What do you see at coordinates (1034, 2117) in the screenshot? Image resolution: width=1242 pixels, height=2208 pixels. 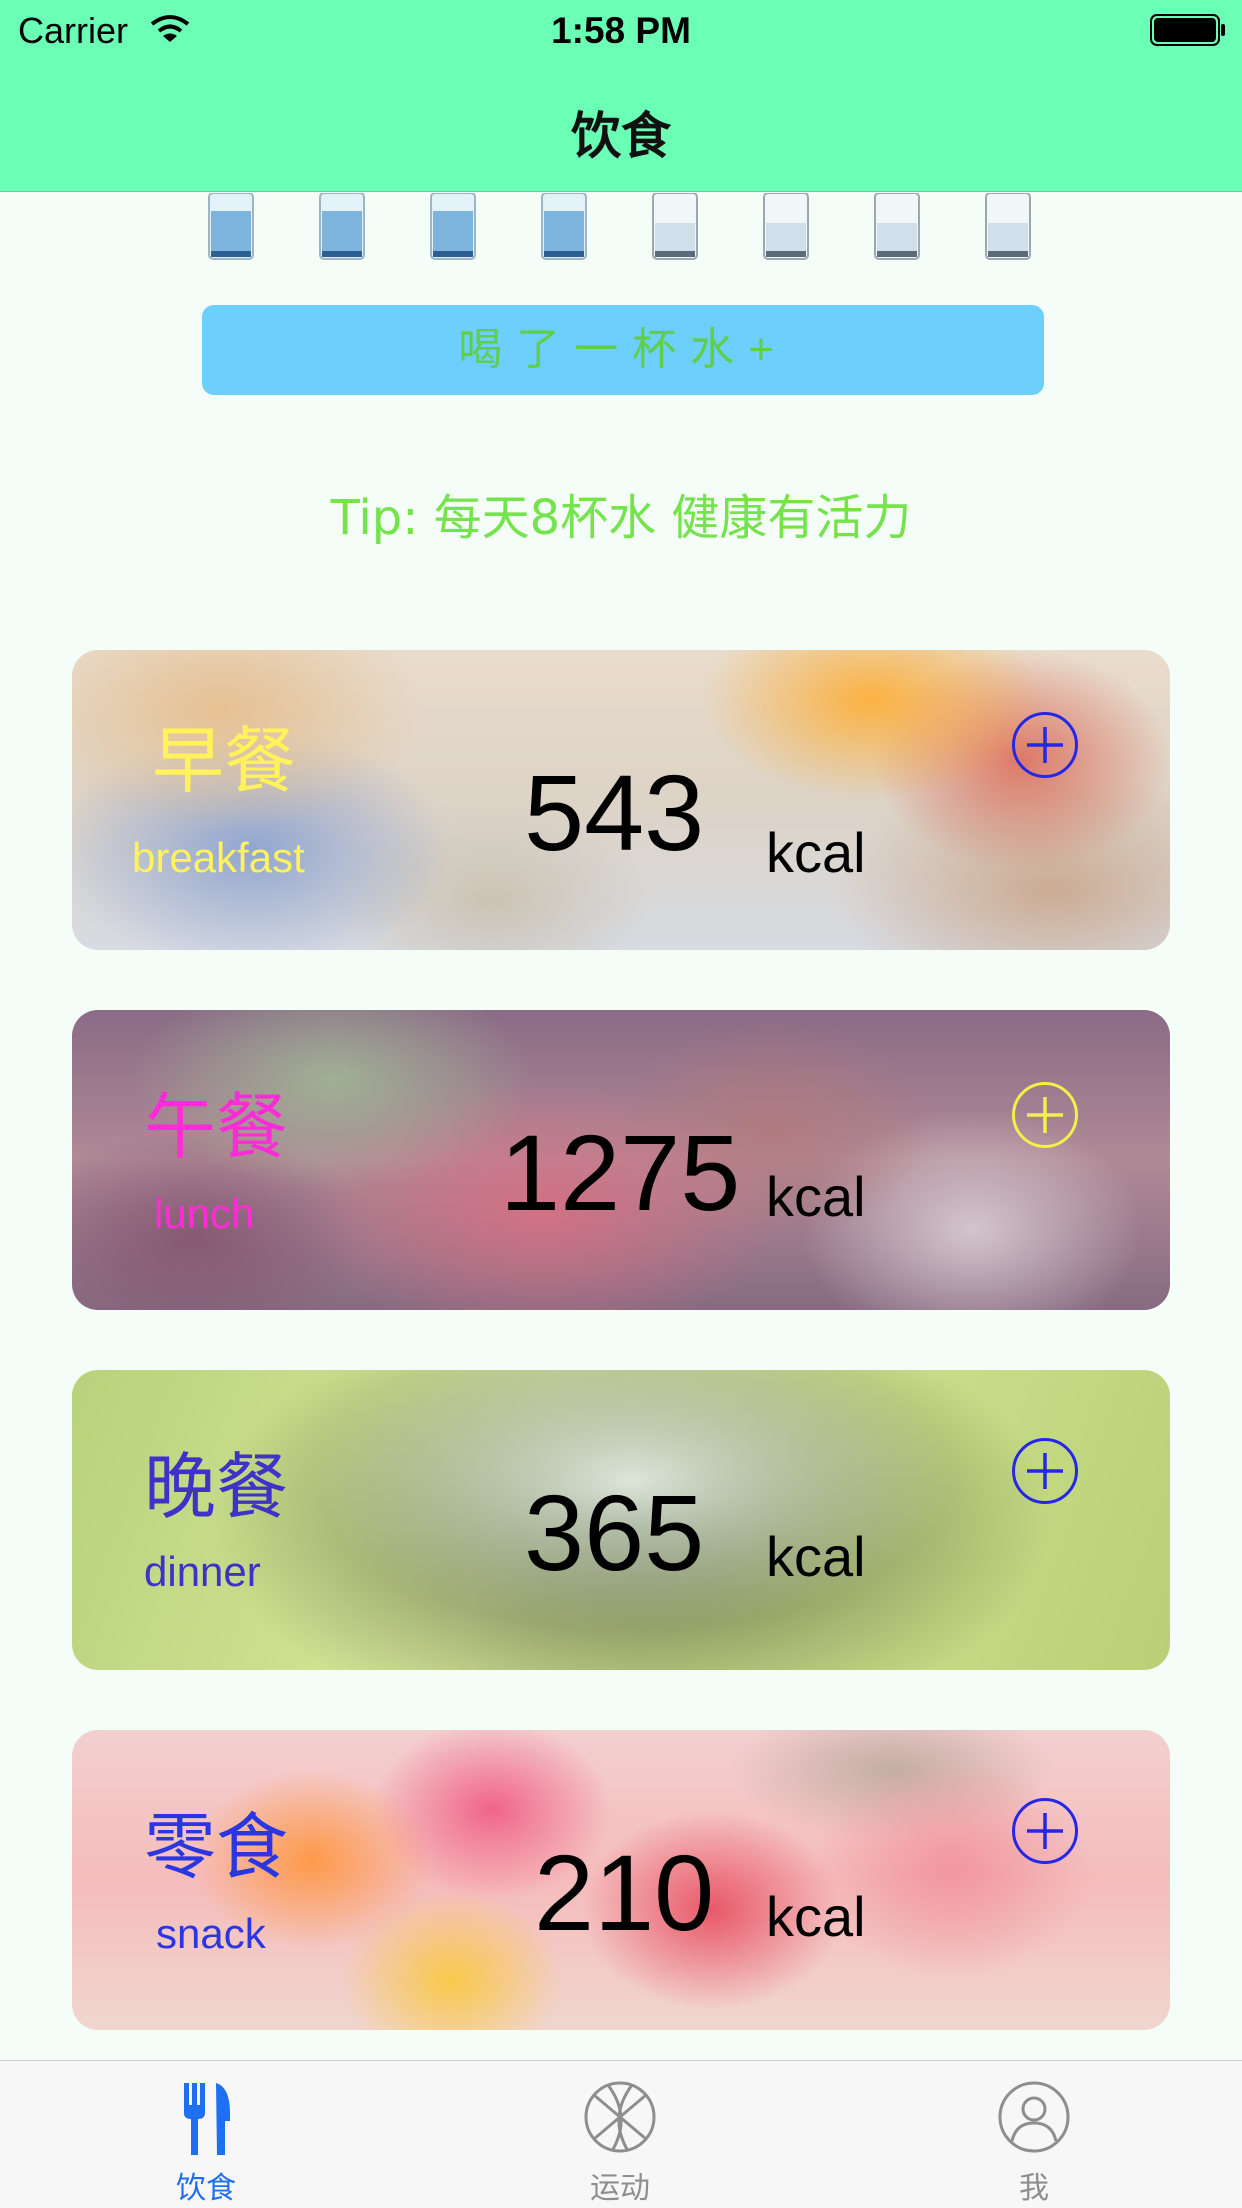 I see `person-icon` at bounding box center [1034, 2117].